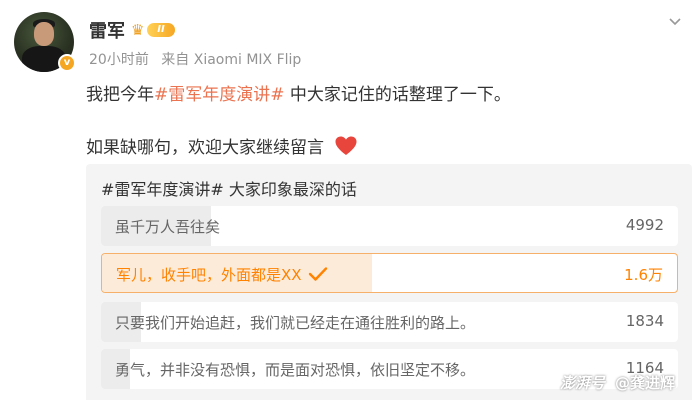 The width and height of the screenshot is (700, 400). What do you see at coordinates (168, 227) in the screenshot?
I see `poll-option-label: 虽千万人吾往矣` at bounding box center [168, 227].